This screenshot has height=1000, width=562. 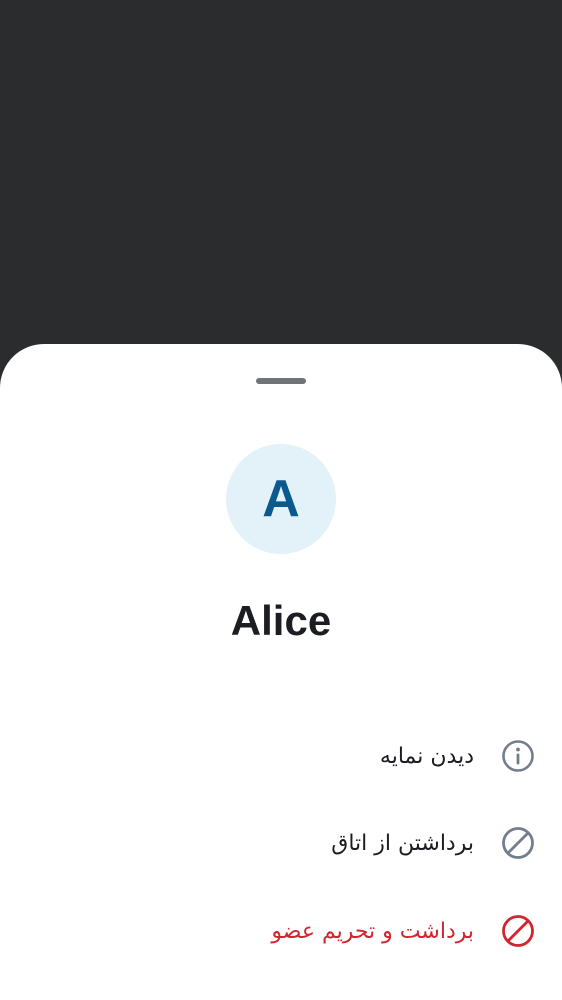 I want to click on ban-icon, so click(x=518, y=931).